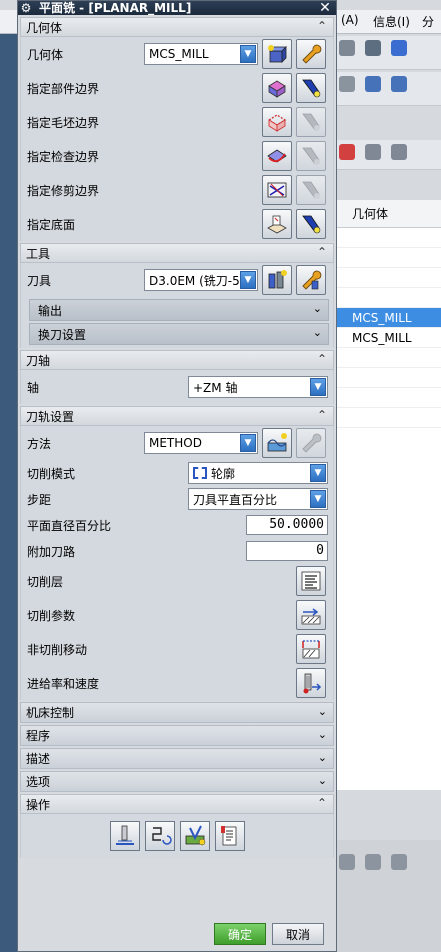 Image resolution: width=441 pixels, height=952 pixels. I want to click on noncut-moves-button, so click(311, 649).